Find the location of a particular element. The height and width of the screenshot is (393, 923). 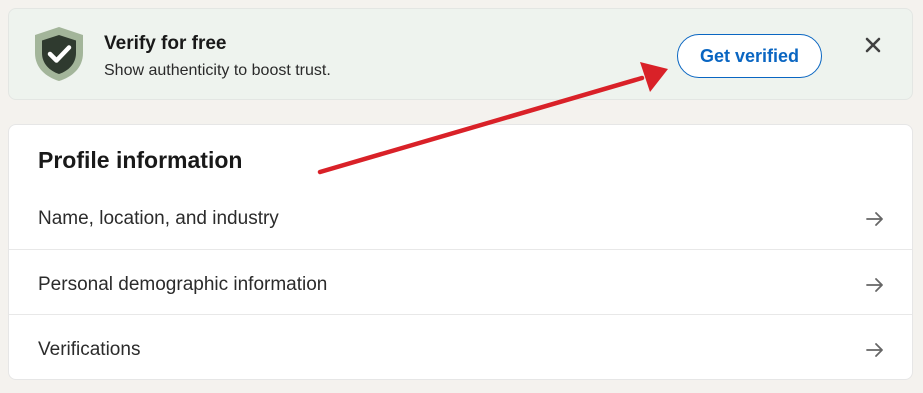

list-item-label: Personal demographic information is located at coordinates (183, 284).